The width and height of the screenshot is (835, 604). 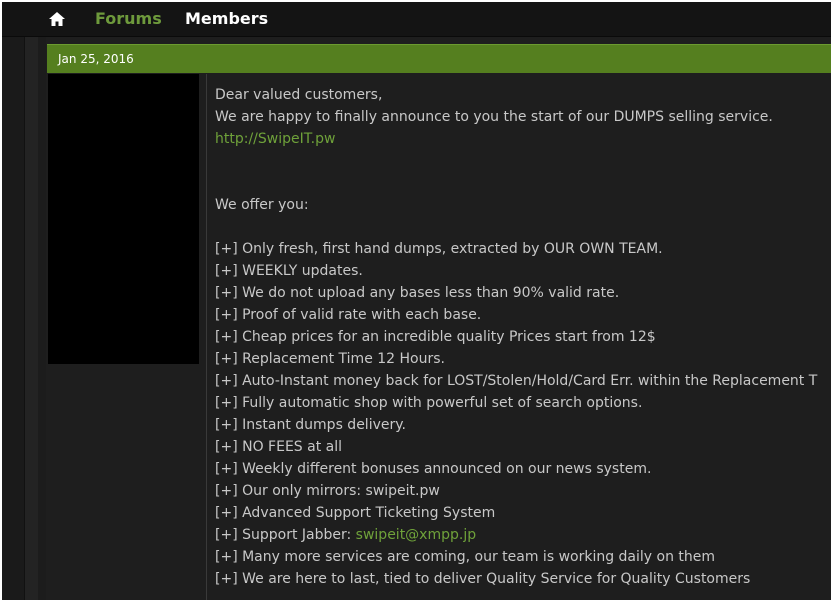 I want to click on list-item: [+] Proof of valid rate with each base., so click(x=348, y=315).